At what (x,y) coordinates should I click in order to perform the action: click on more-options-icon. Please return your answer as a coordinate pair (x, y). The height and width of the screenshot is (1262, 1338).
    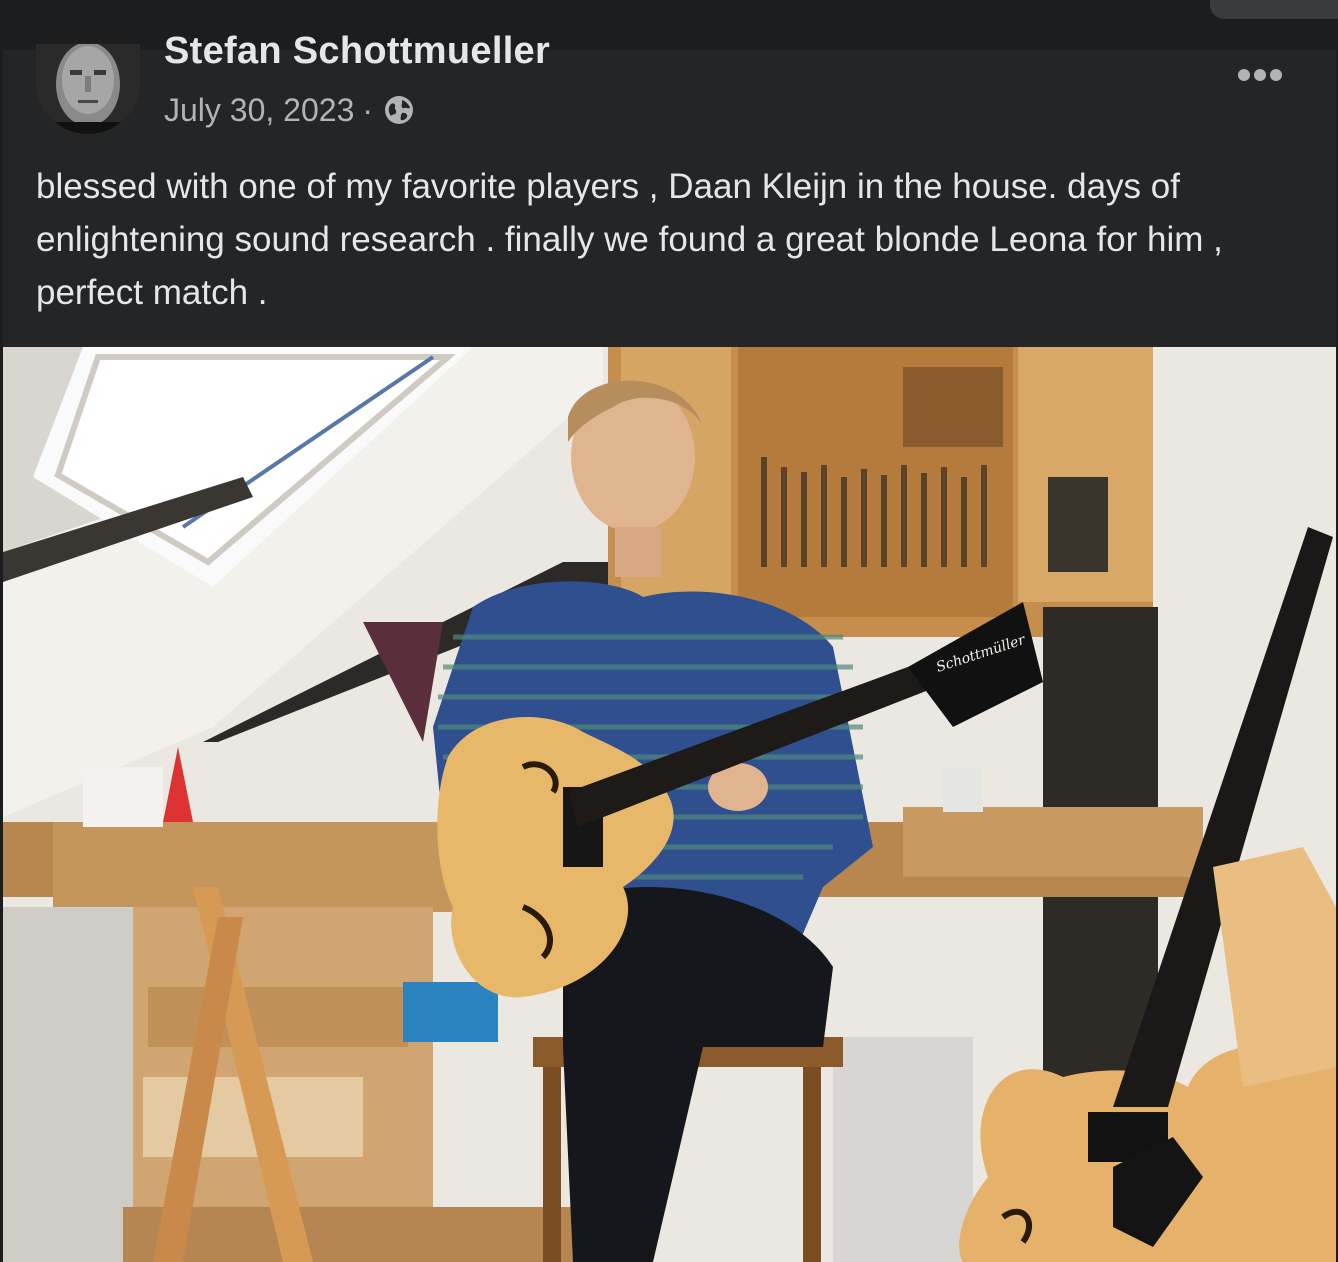
    Looking at the image, I should click on (1260, 75).